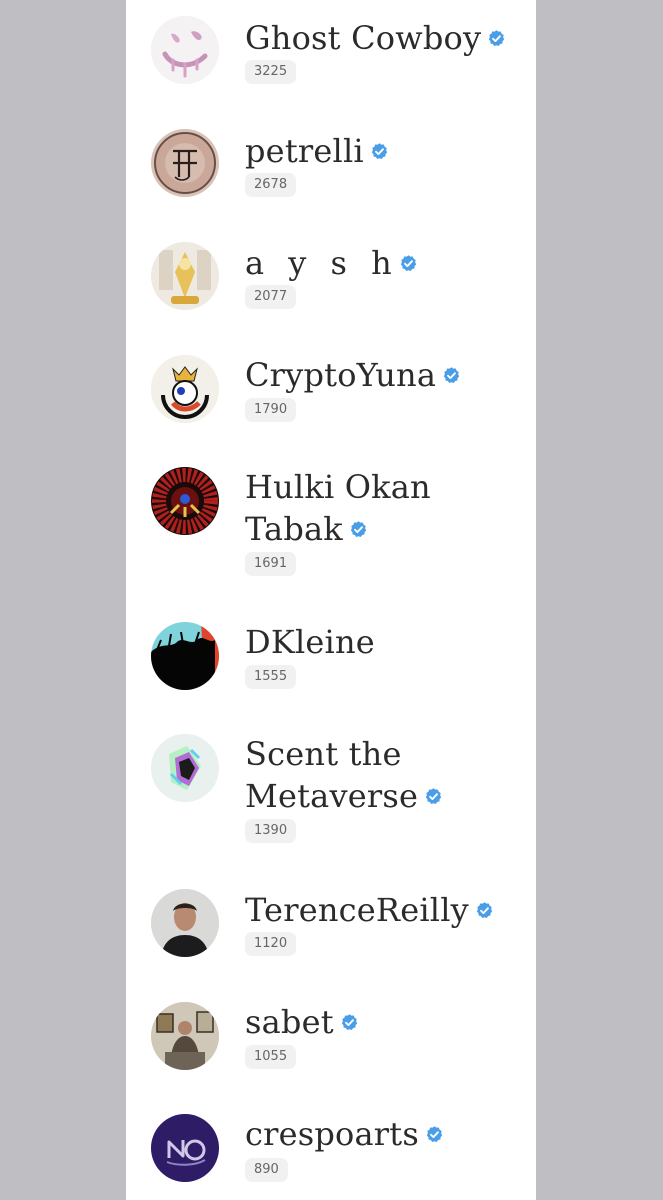 The height and width of the screenshot is (1200, 663). Describe the element at coordinates (271, 72) in the screenshot. I see `count-badge: 3225` at that location.